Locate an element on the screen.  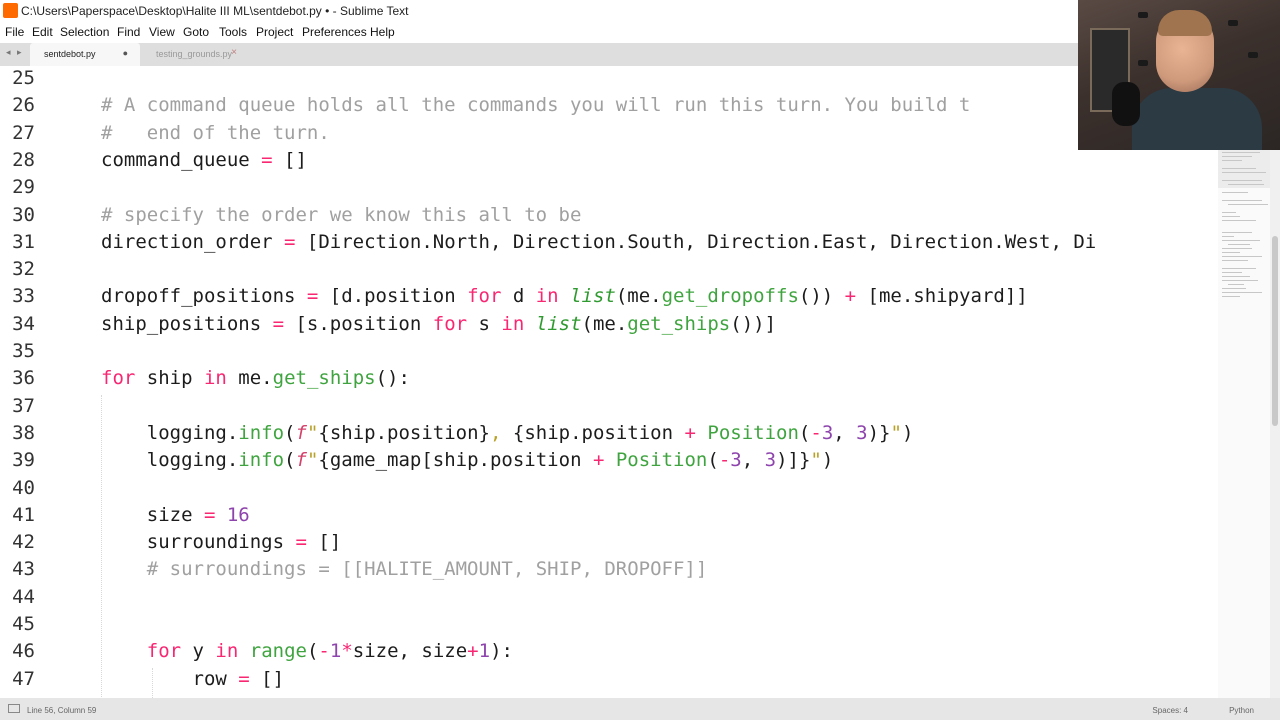
menu-selection: Selection is located at coordinates (84, 32).